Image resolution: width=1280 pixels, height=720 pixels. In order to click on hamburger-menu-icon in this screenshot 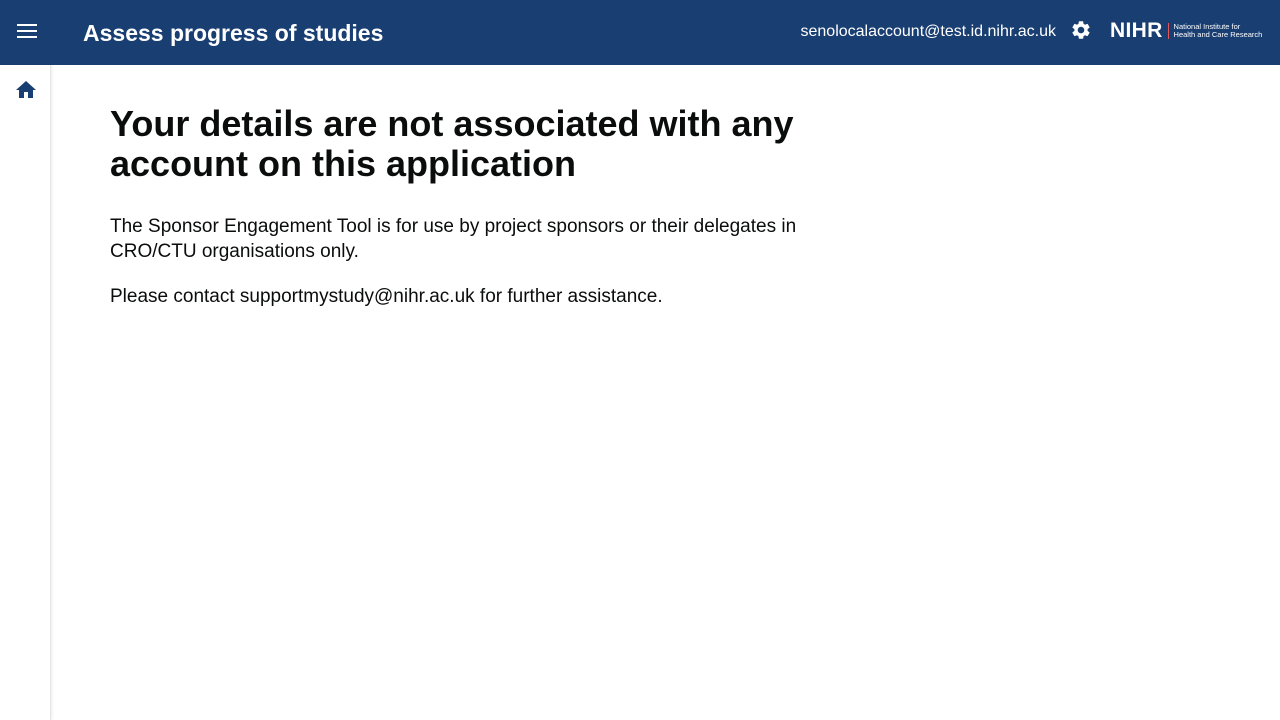, I will do `click(27, 33)`.